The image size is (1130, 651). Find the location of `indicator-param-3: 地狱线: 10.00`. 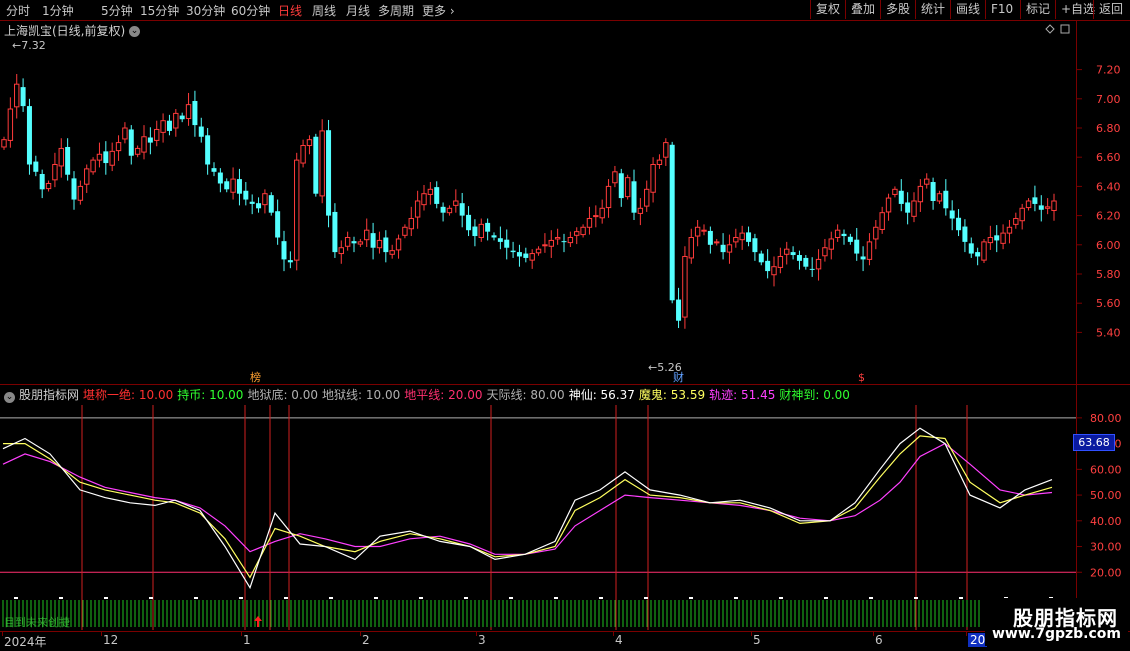

indicator-param-3: 地狱线: 10.00 is located at coordinates (361, 395).